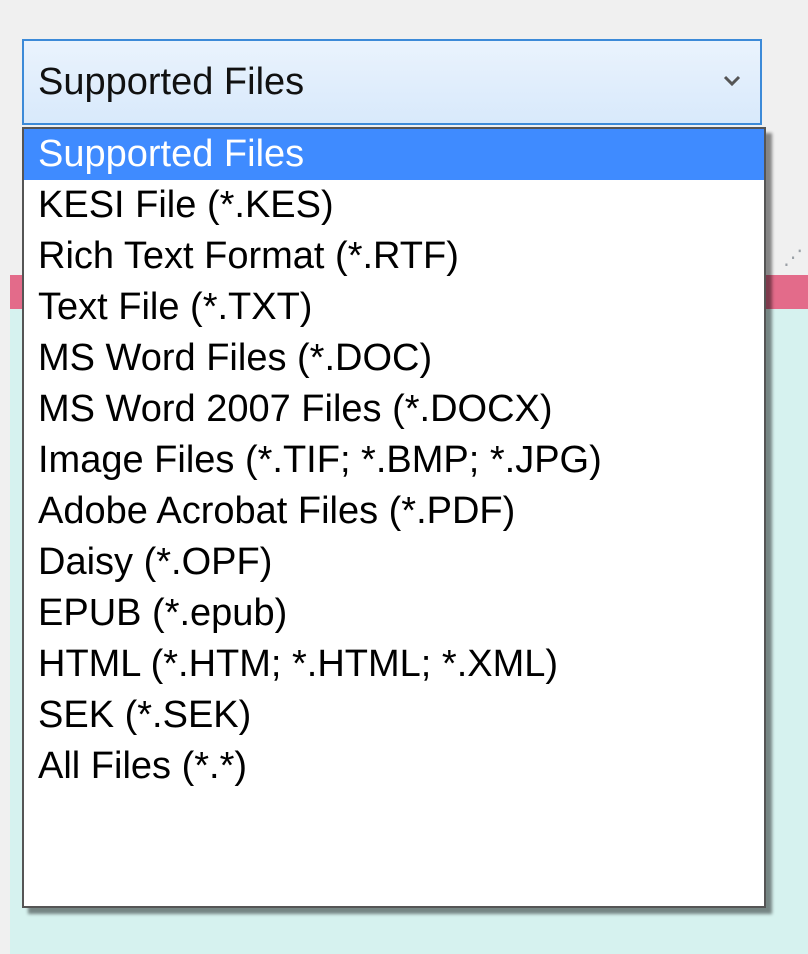  I want to click on list-item: SEK (*.SEK), so click(394, 715).